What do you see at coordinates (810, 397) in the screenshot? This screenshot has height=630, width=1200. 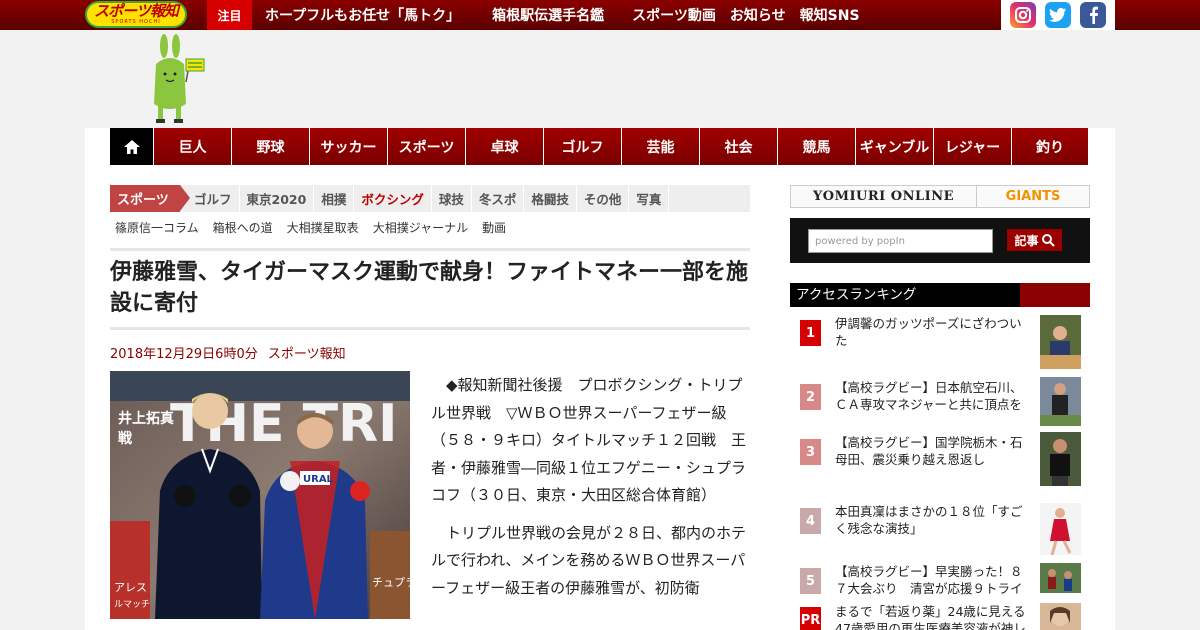 I see `ranking-number: 2` at bounding box center [810, 397].